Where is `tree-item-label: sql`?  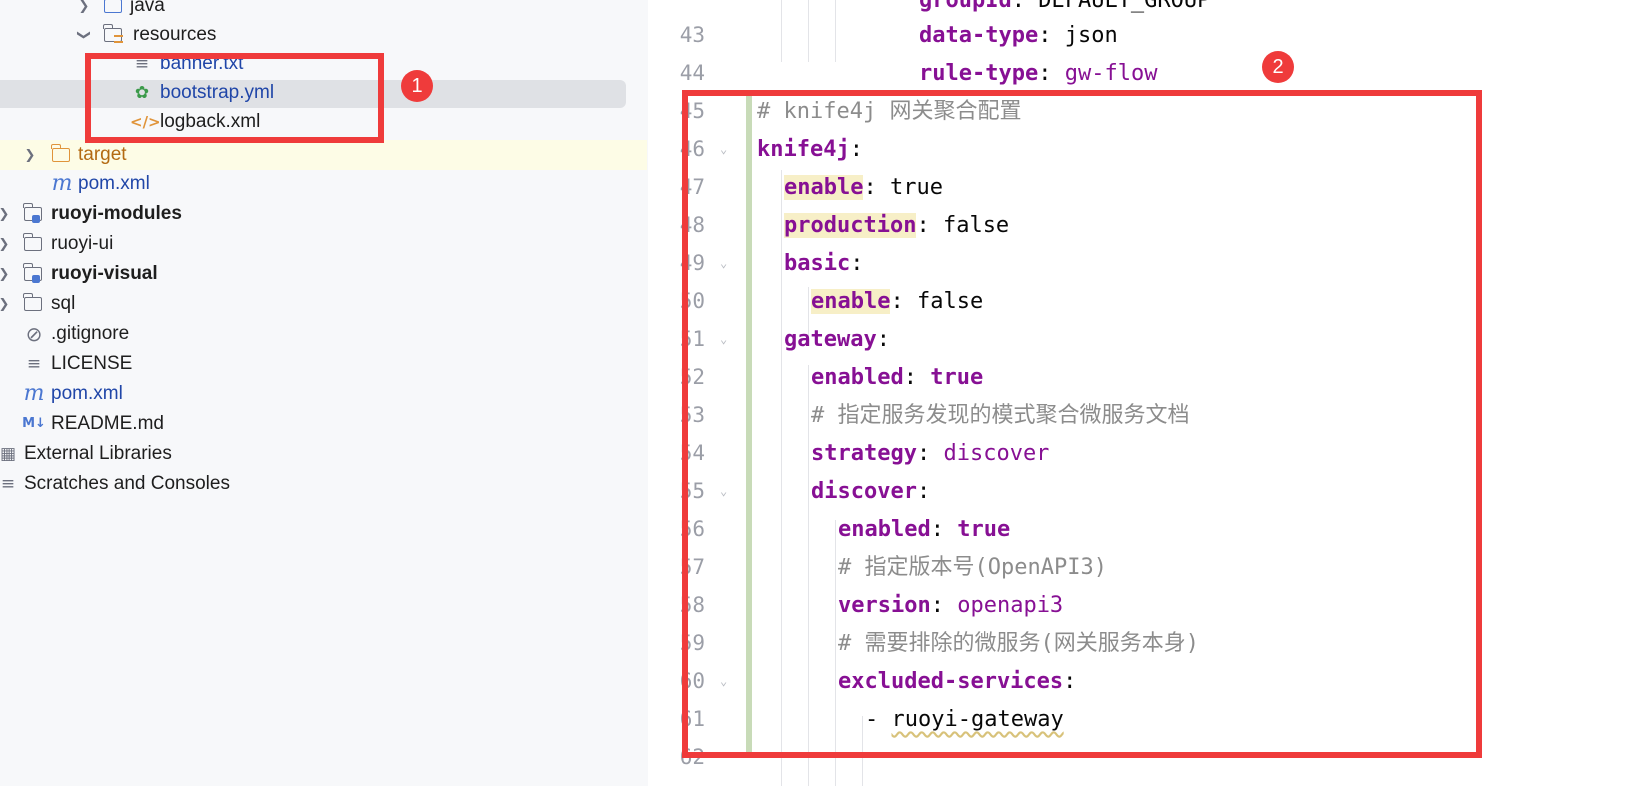
tree-item-label: sql is located at coordinates (63, 303).